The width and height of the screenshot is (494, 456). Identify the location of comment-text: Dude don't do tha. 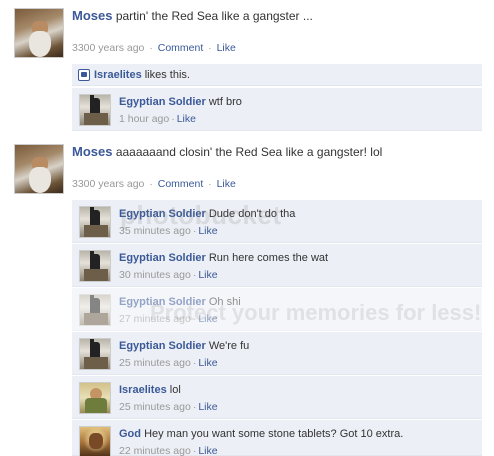
(252, 214).